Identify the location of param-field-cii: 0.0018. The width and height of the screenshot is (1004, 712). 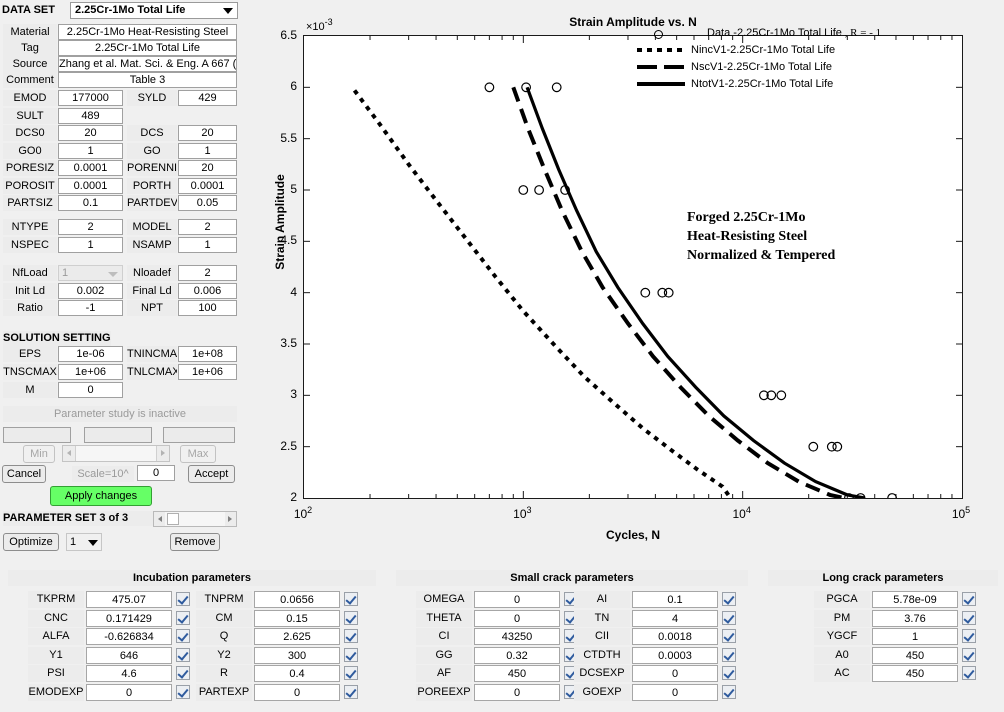
(675, 636).